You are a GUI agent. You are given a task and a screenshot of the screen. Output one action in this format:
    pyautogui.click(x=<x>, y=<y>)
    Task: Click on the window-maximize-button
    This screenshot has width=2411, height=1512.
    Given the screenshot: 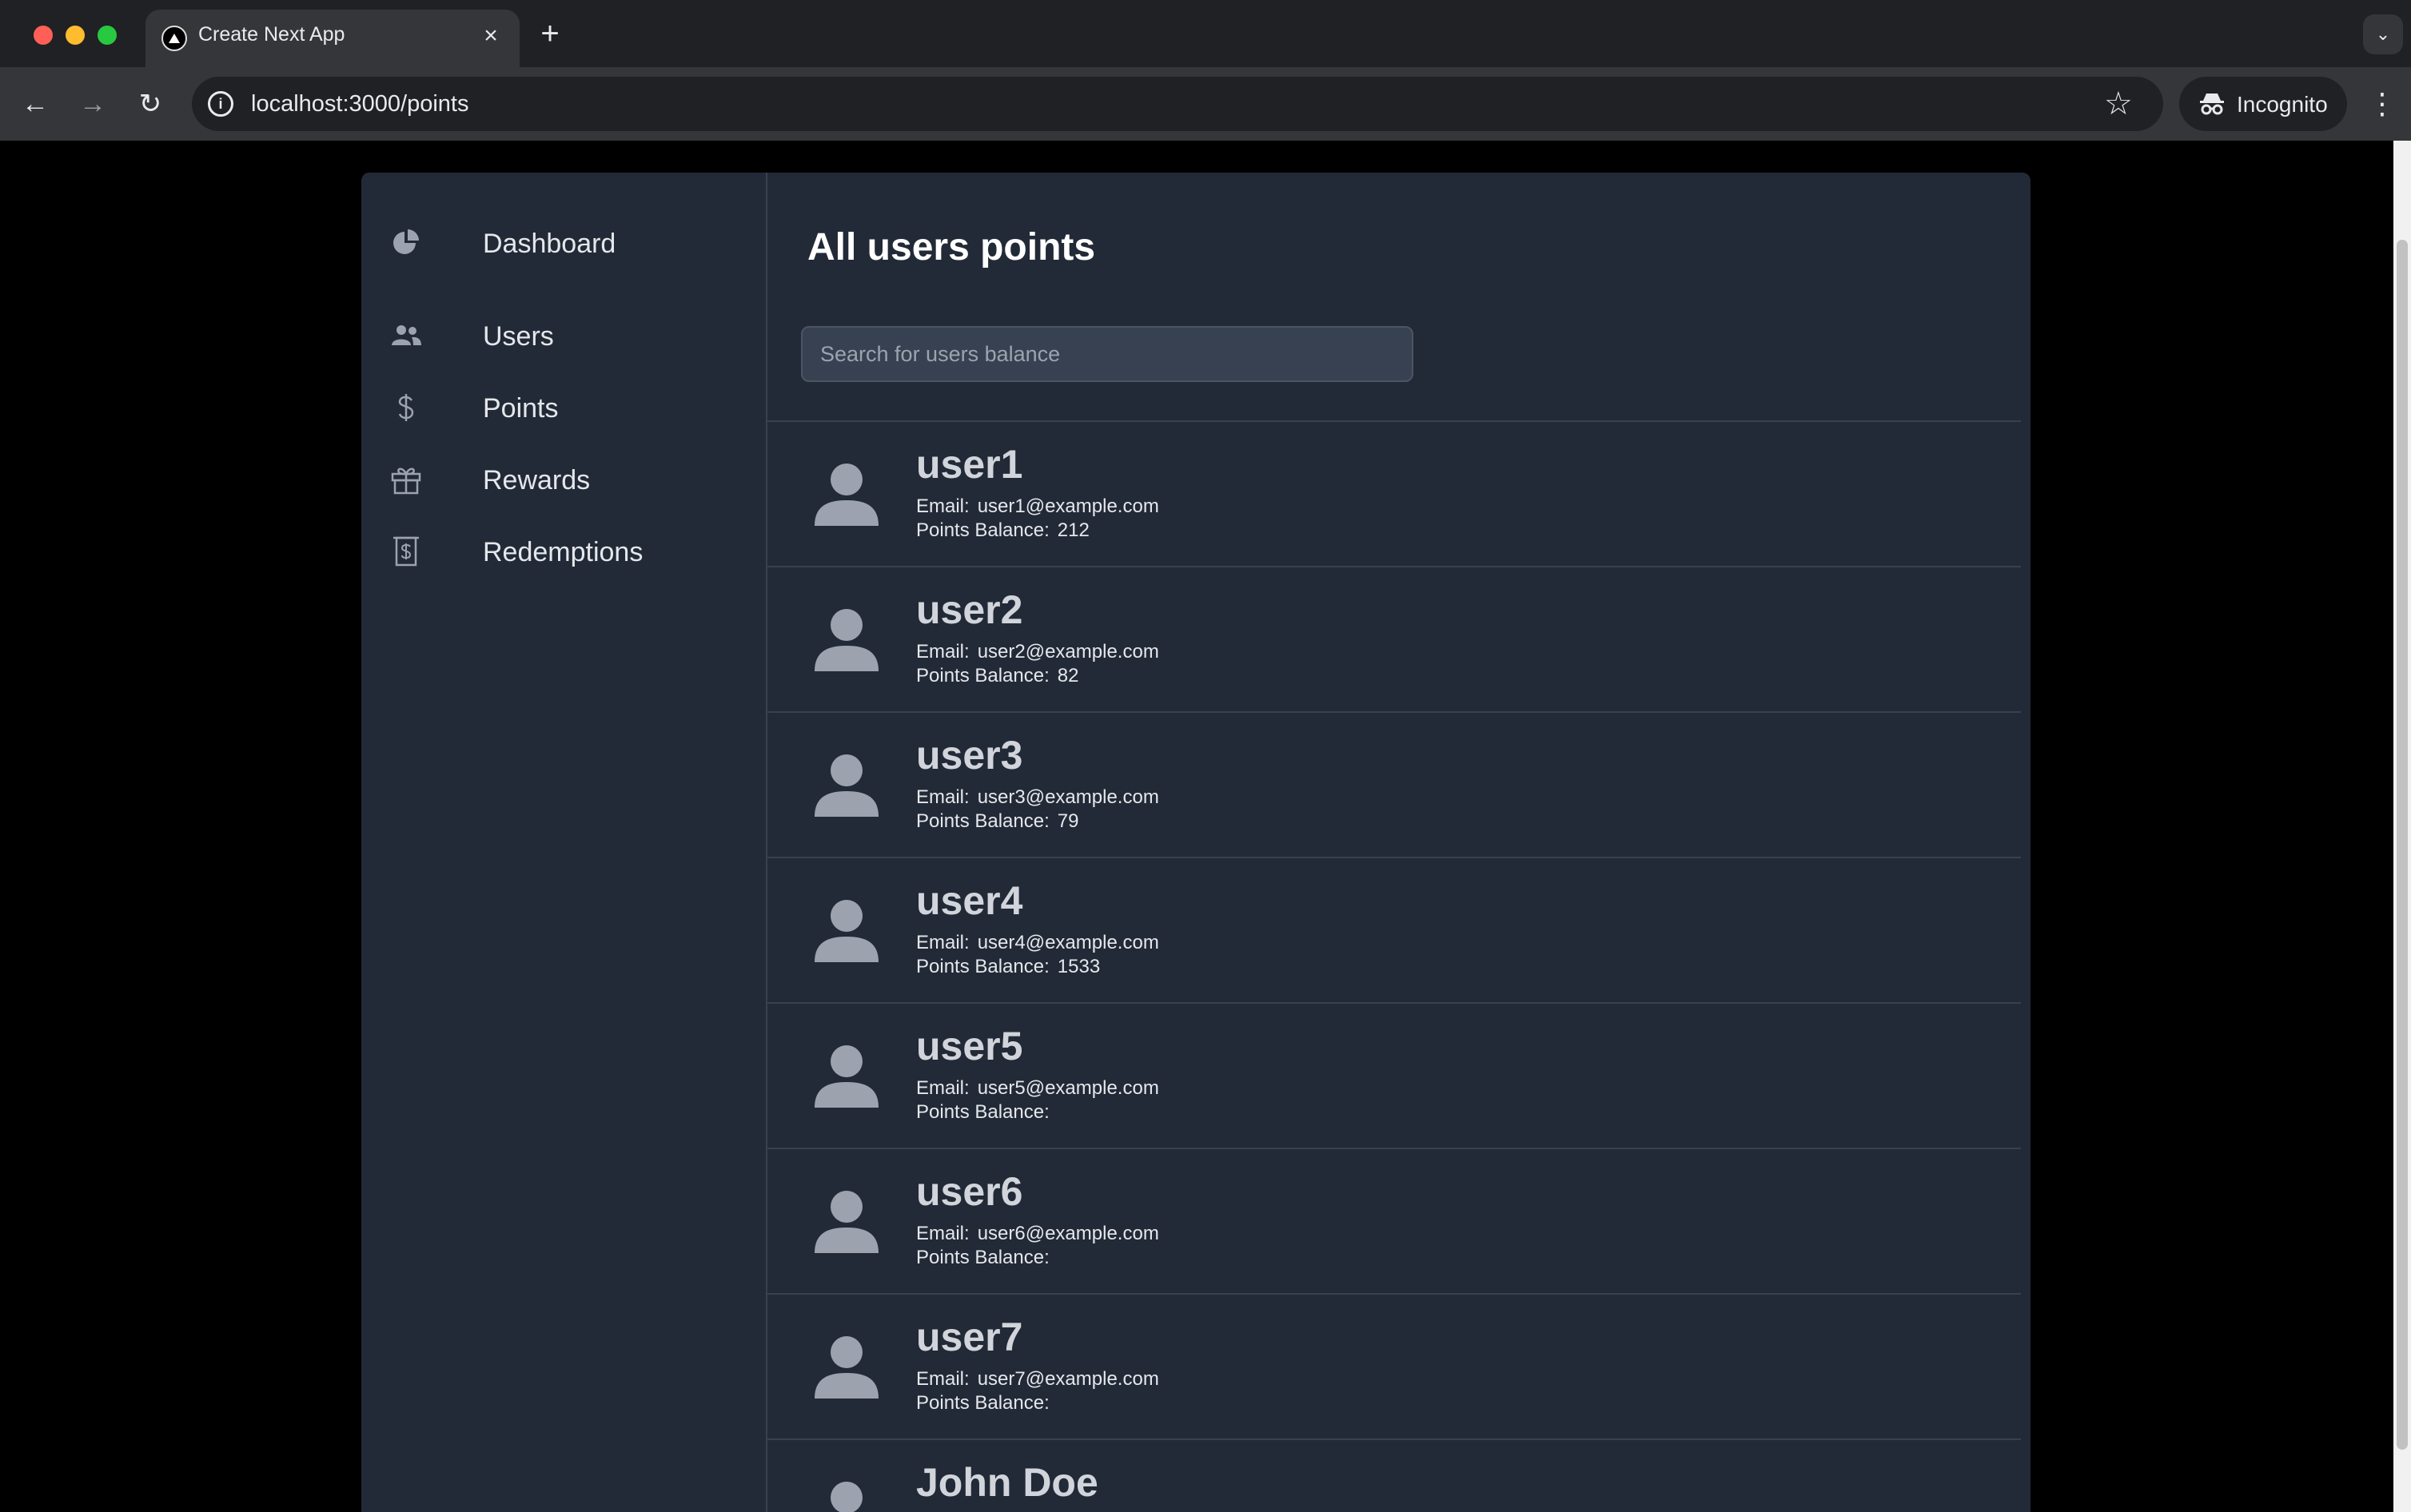 What is the action you would take?
    pyautogui.click(x=108, y=35)
    